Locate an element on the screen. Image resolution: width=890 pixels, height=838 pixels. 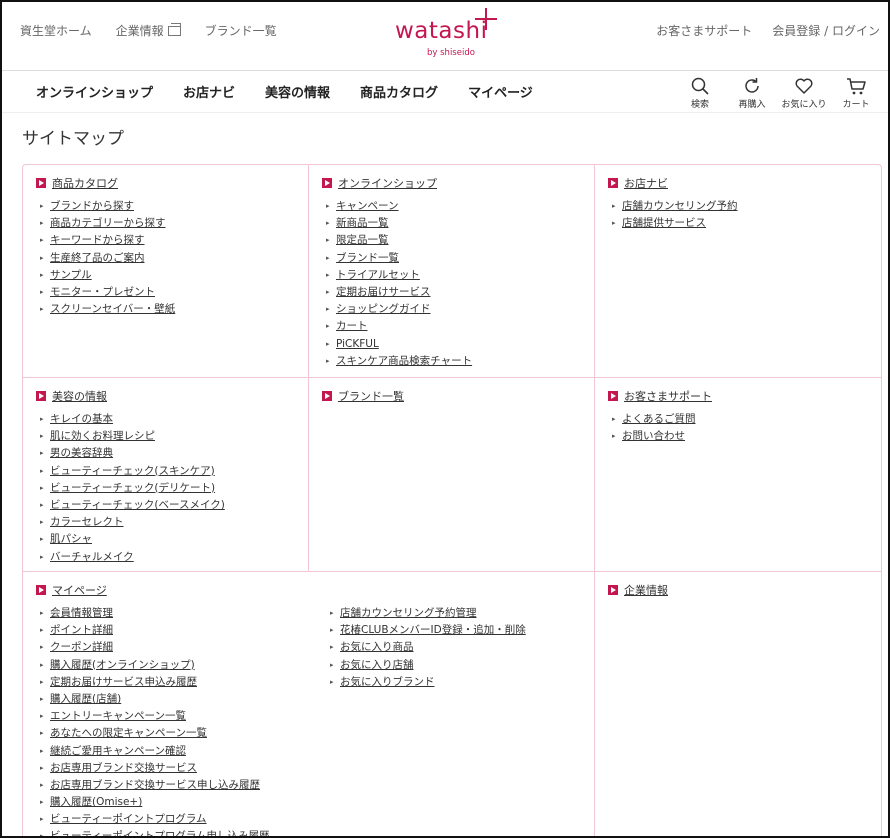
sitemap-link: お店専用ブランド交換サービス申し込み履歴 is located at coordinates (155, 785).